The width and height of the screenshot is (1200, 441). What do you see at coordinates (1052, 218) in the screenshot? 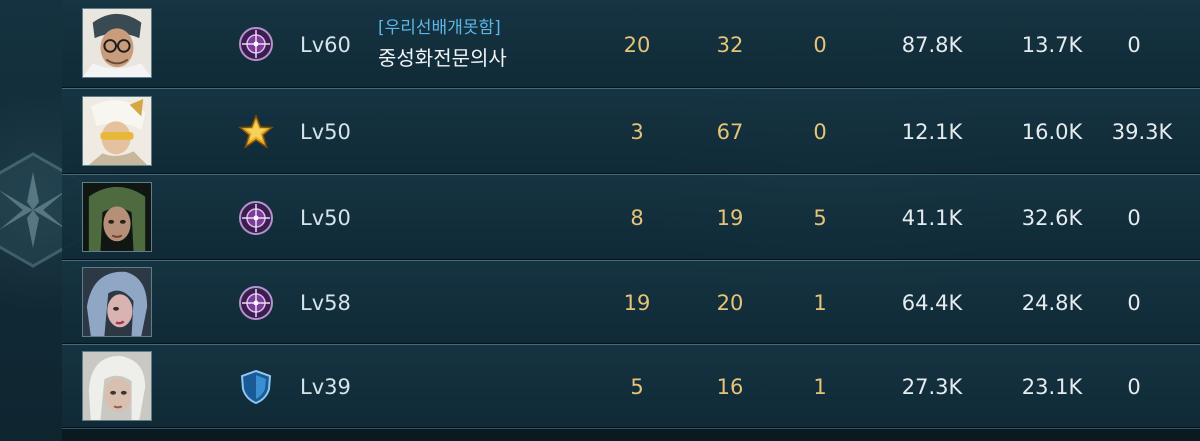
I see `damage-taken-value: 32.6K` at bounding box center [1052, 218].